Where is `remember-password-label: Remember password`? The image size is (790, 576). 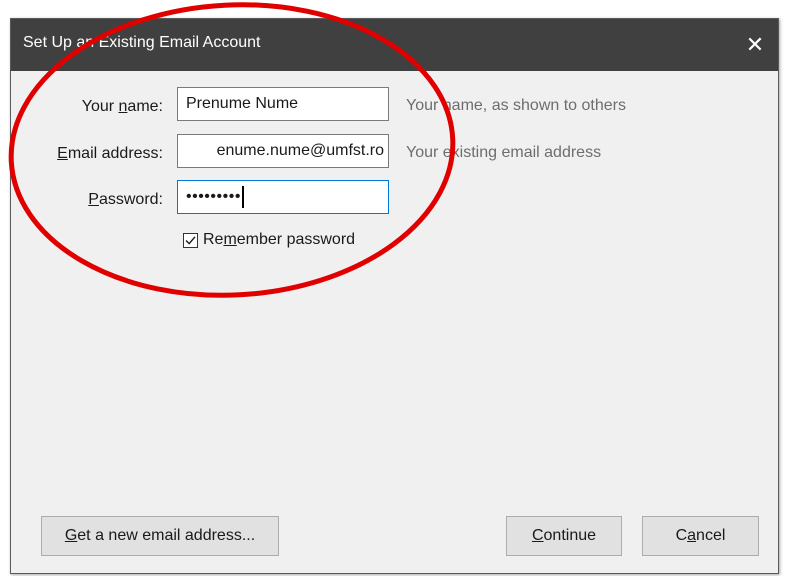 remember-password-label: Remember password is located at coordinates (279, 239).